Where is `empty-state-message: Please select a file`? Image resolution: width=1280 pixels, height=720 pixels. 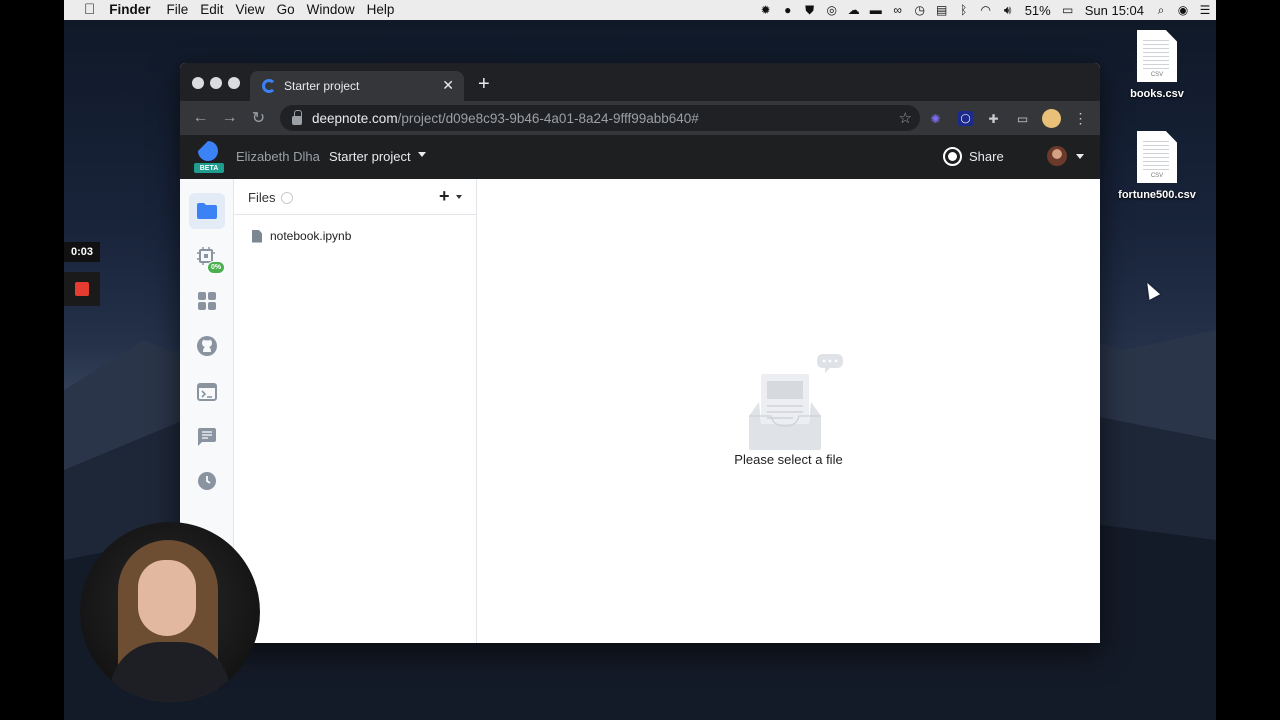 empty-state-message: Please select a file is located at coordinates (788, 459).